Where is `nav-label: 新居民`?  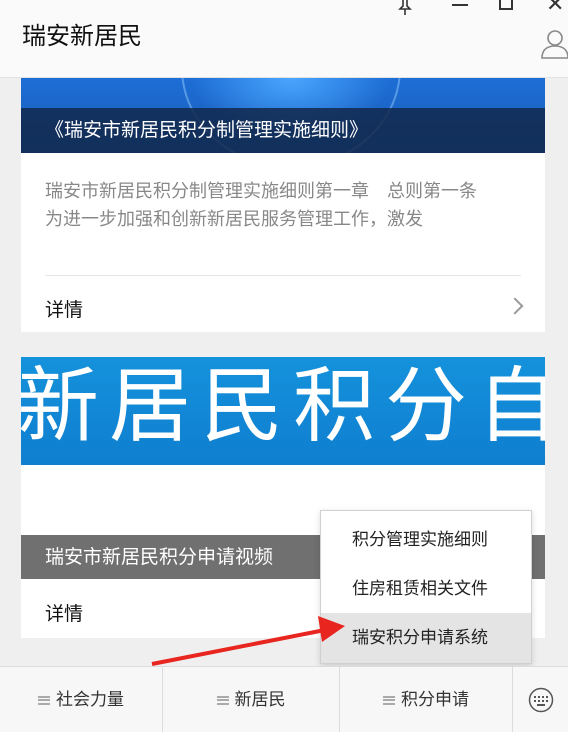 nav-label: 新居民 is located at coordinates (260, 700).